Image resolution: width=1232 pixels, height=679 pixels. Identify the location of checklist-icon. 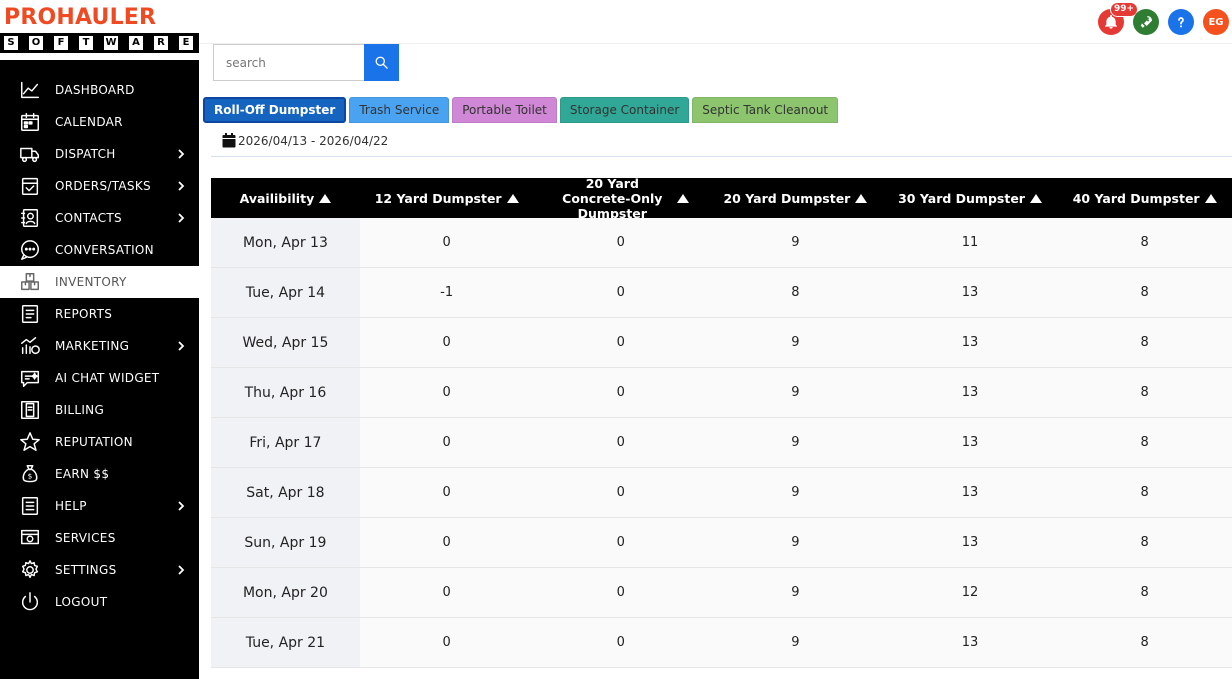
(30, 186).